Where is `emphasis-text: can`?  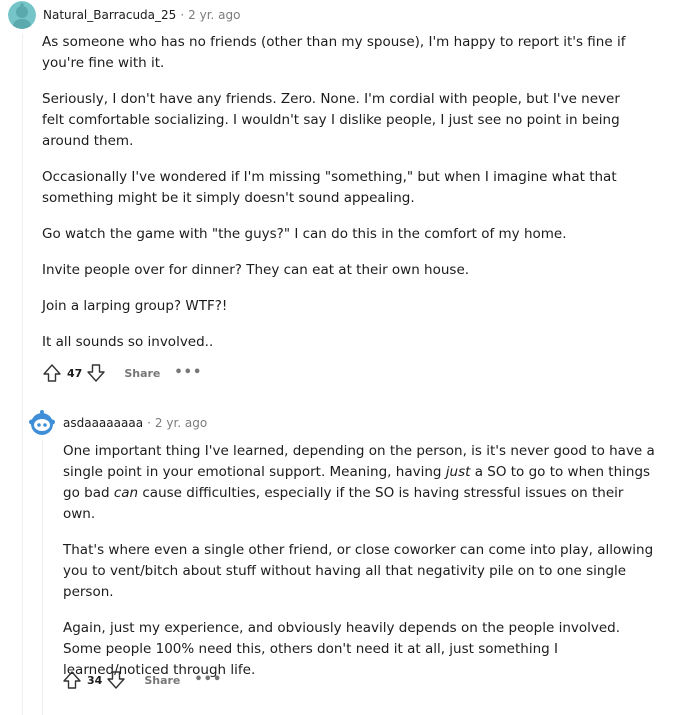 emphasis-text: can is located at coordinates (126, 493).